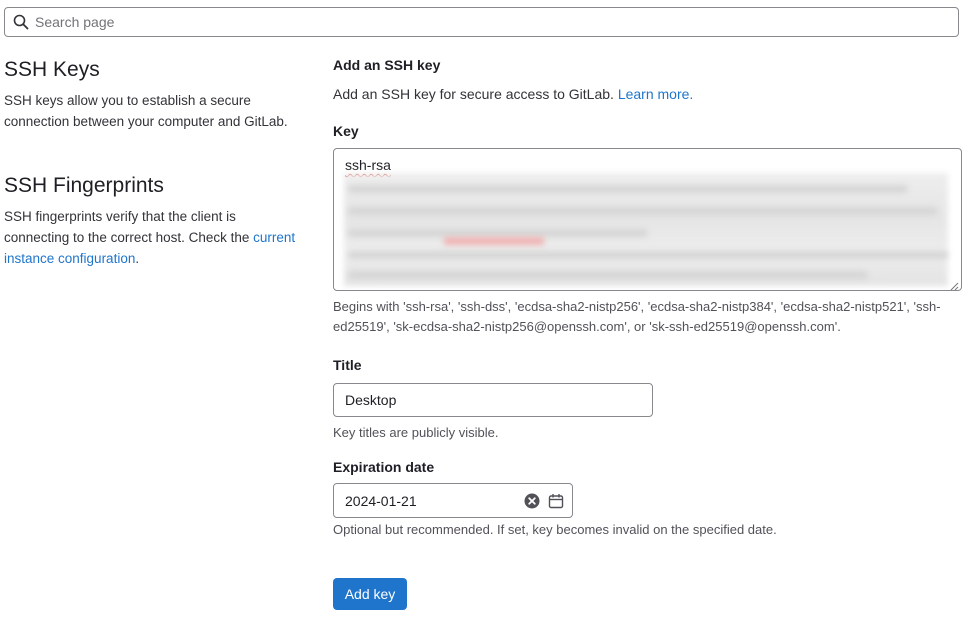  Describe the element at coordinates (532, 501) in the screenshot. I see `clear-icon` at that location.